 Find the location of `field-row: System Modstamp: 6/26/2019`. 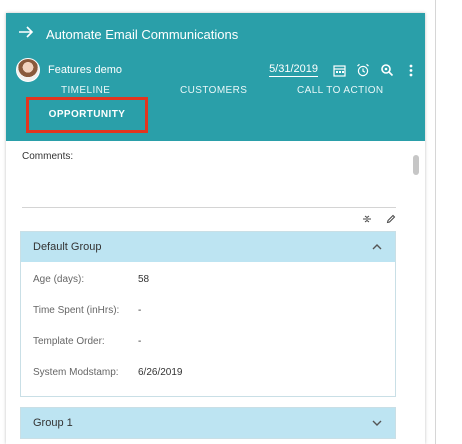

field-row: System Modstamp: 6/26/2019 is located at coordinates (208, 372).